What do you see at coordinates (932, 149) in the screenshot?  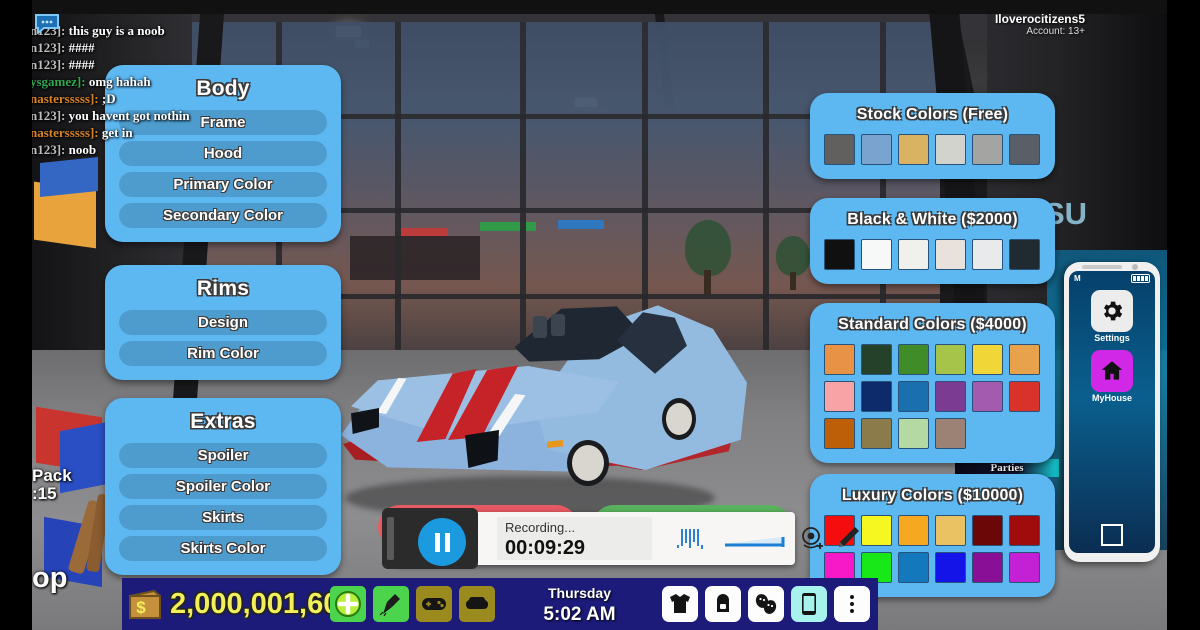 I see `palette-stock-swatches` at bounding box center [932, 149].